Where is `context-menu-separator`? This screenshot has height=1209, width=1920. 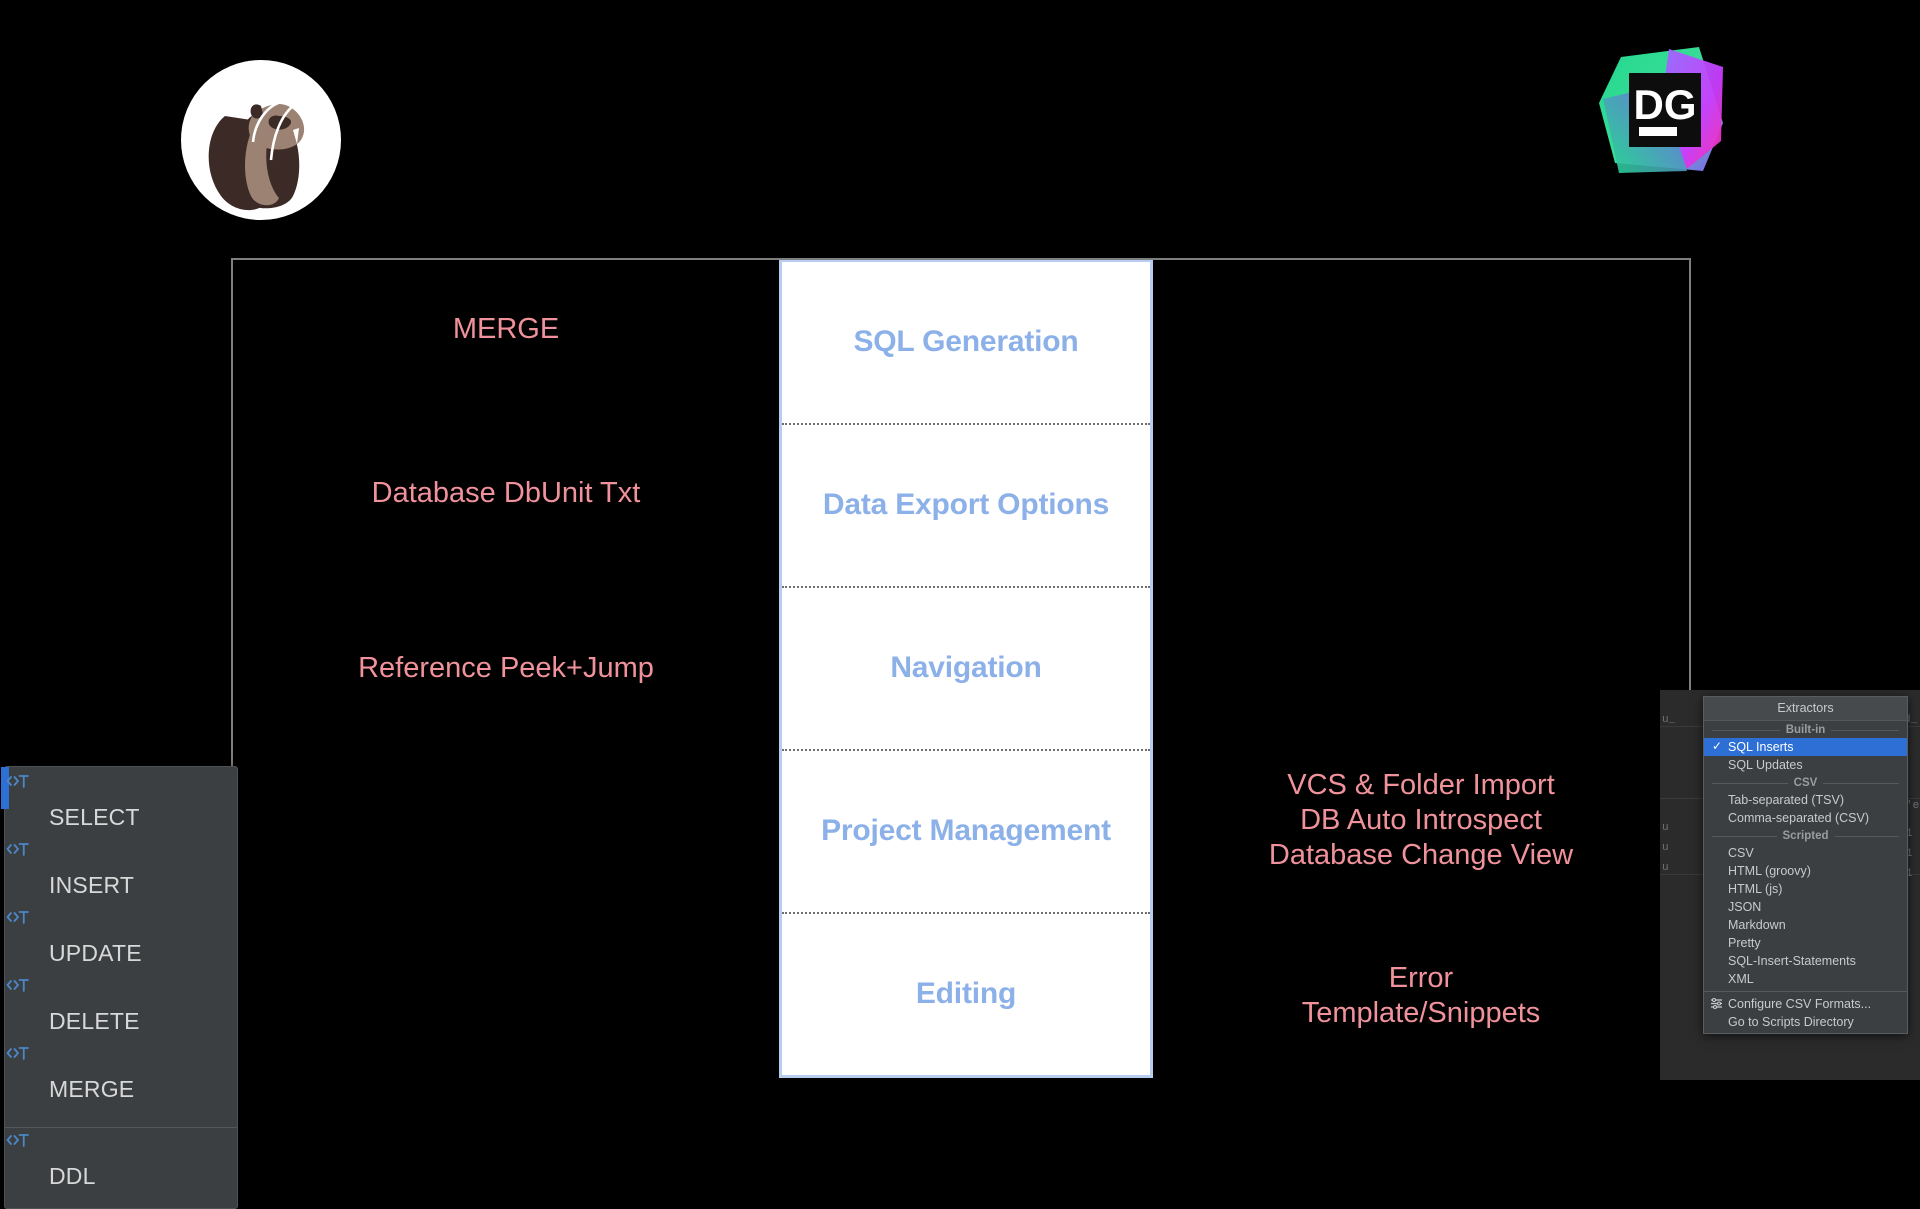 context-menu-separator is located at coordinates (121, 1127).